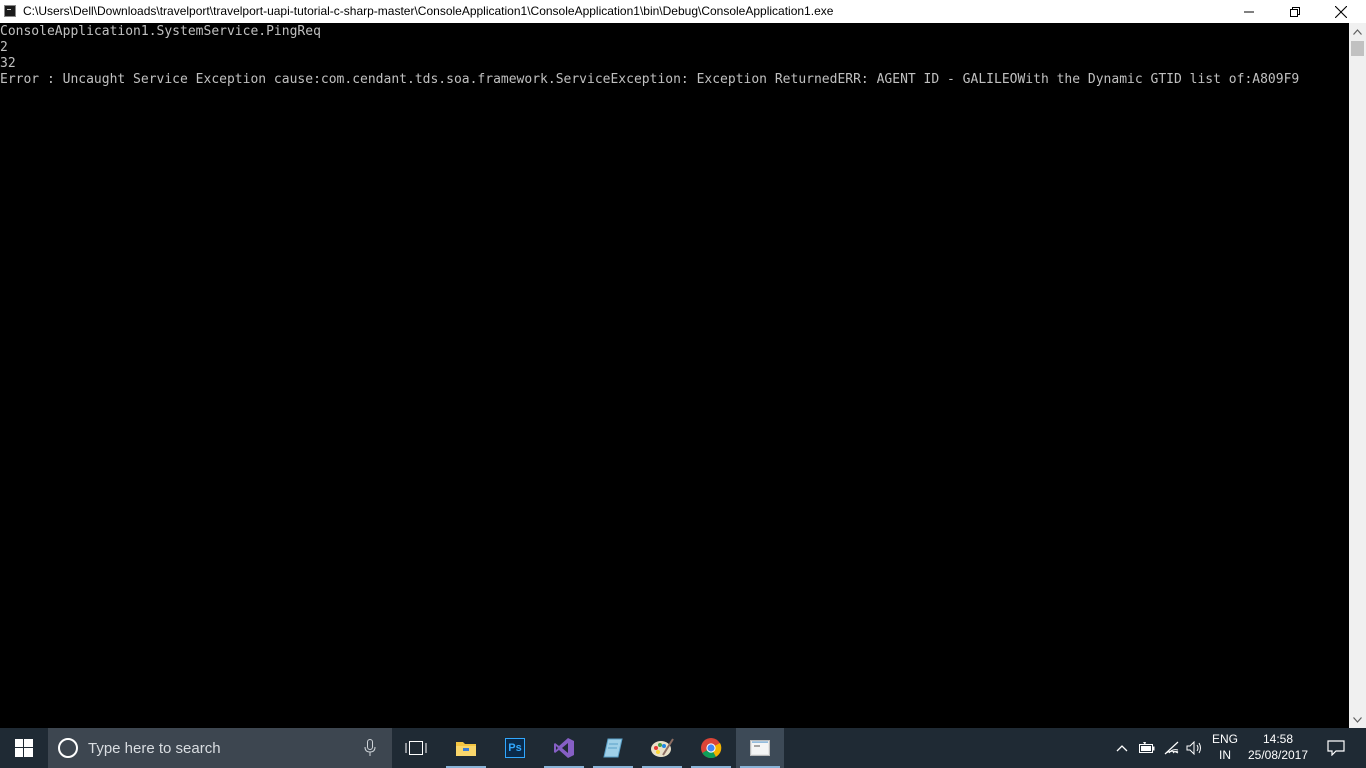 This screenshot has width=1366, height=768. I want to click on task-view-button, so click(416, 748).